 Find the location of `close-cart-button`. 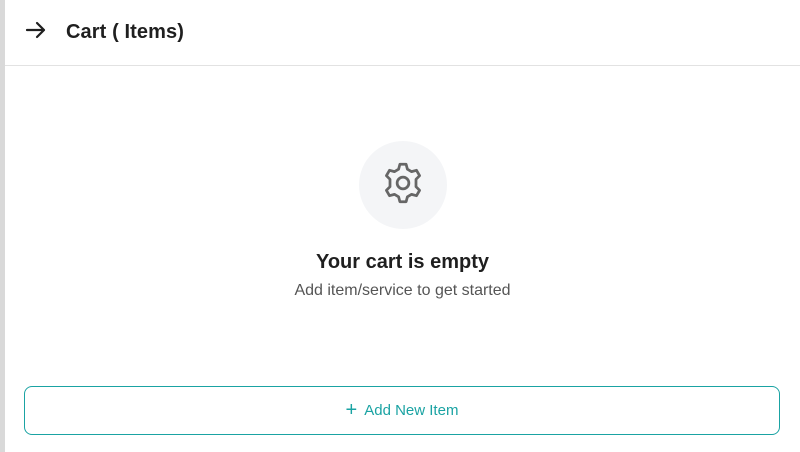

close-cart-button is located at coordinates (36, 33).